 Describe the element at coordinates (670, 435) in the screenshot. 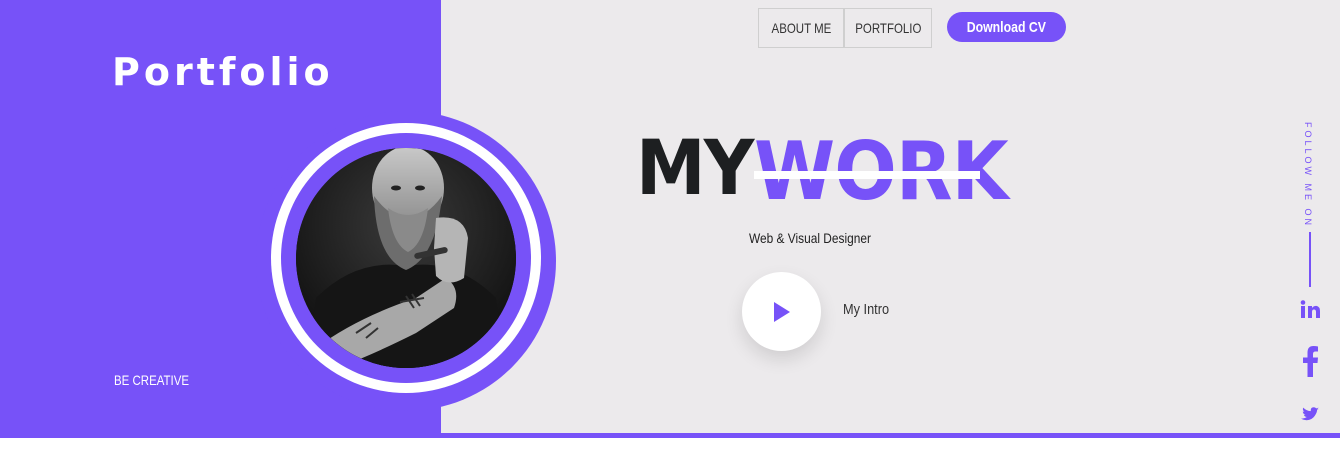

I see `bottom-accent-bar` at that location.